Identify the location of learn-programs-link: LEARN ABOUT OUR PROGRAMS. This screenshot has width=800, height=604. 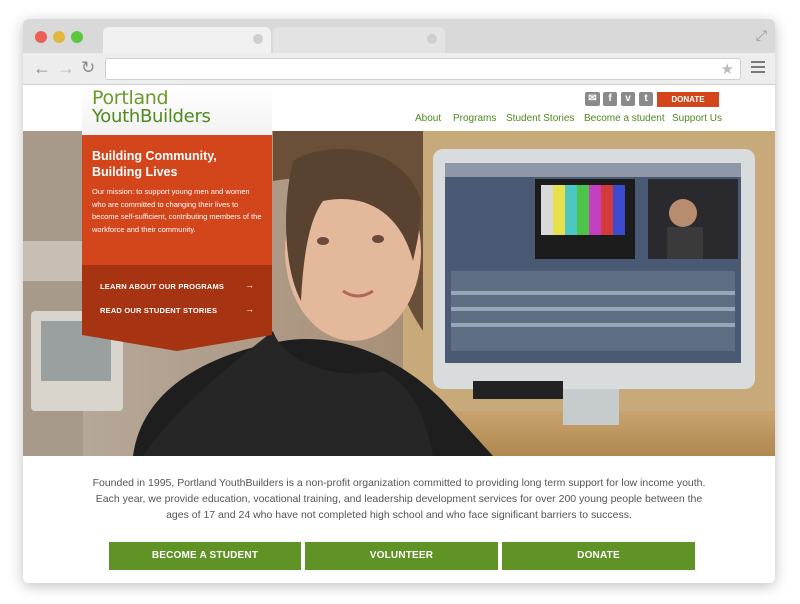
(162, 286).